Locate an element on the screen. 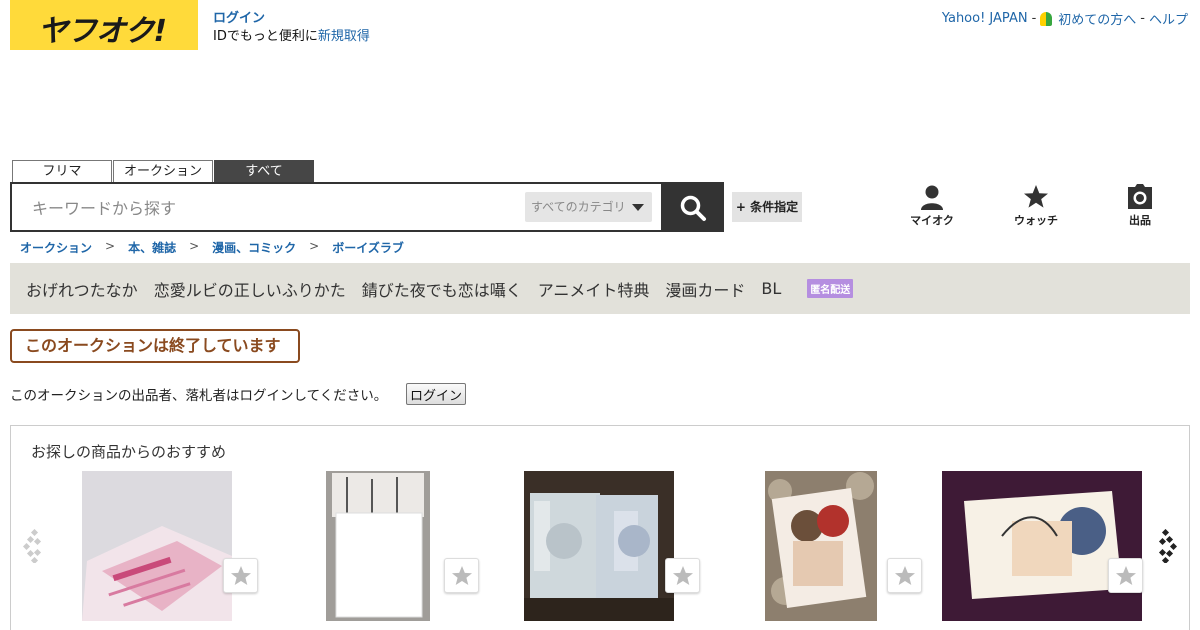 This screenshot has height=630, width=1200. login-subtext: IDでもっと便利に新規取得 is located at coordinates (291, 36).